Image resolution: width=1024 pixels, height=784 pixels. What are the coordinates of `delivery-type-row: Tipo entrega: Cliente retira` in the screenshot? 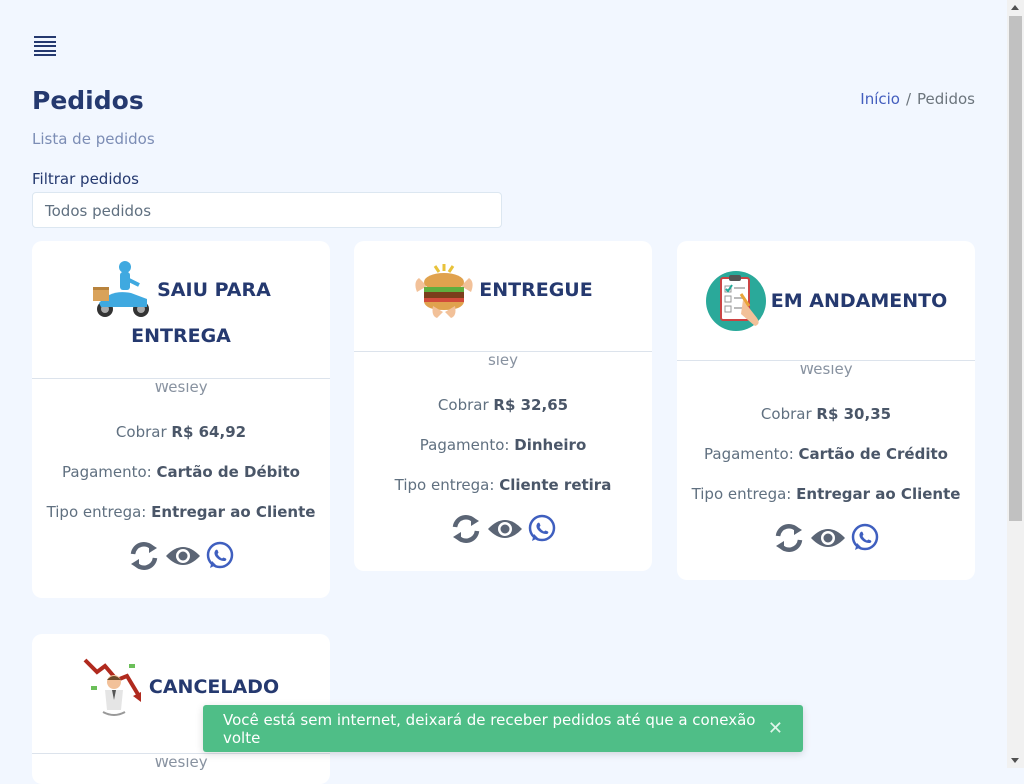 It's located at (503, 485).